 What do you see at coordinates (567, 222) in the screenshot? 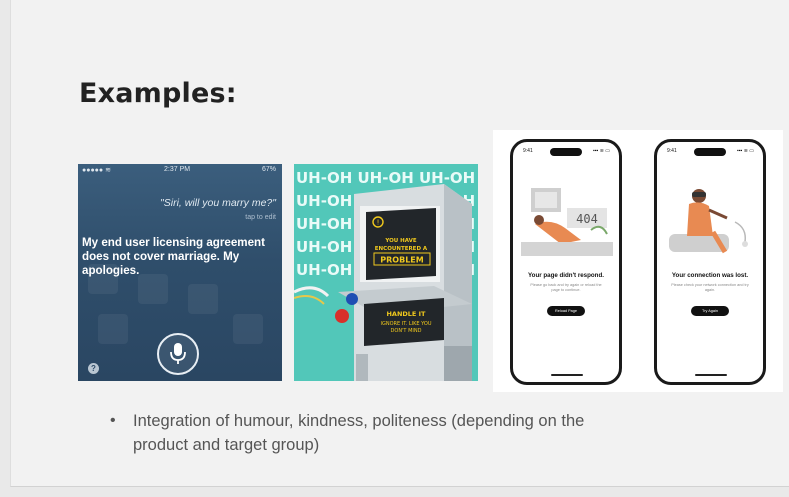
I see `broken-page-illustration: 404` at bounding box center [567, 222].